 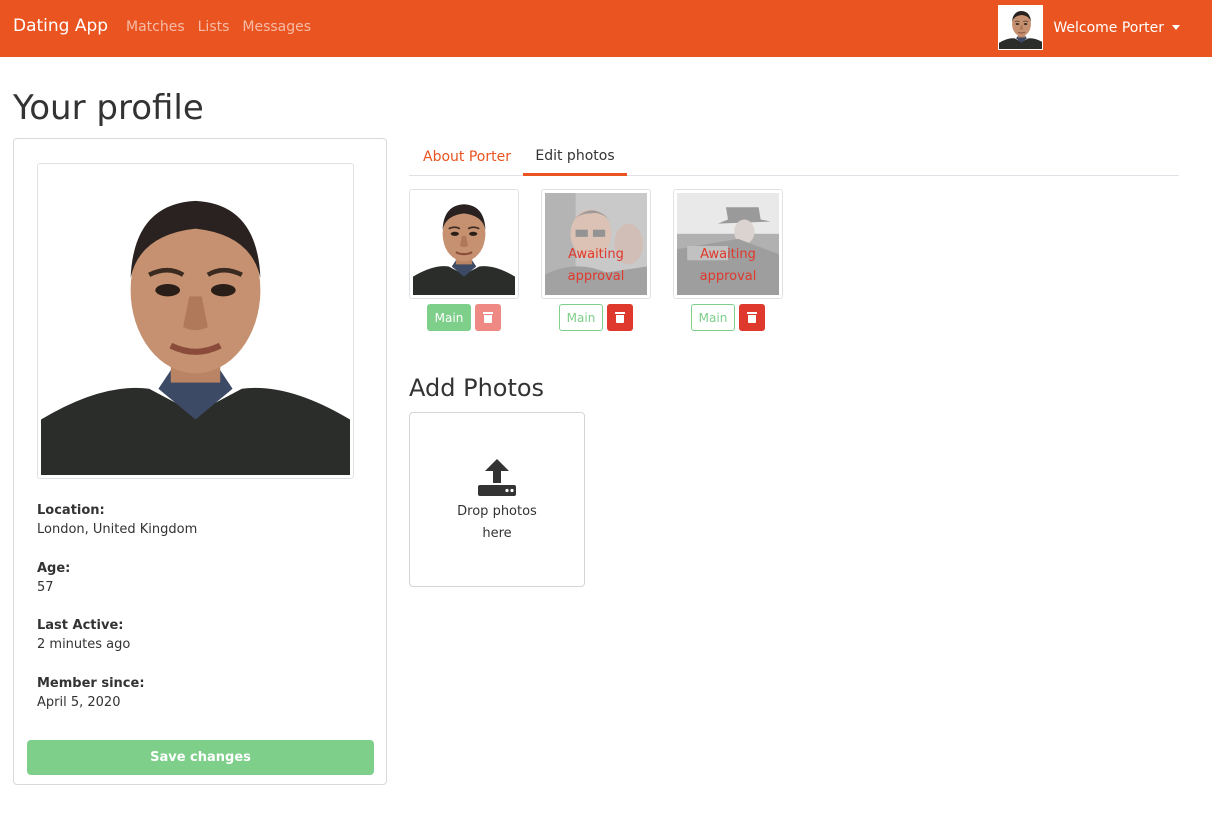 What do you see at coordinates (195, 321) in the screenshot?
I see `profile-photo` at bounding box center [195, 321].